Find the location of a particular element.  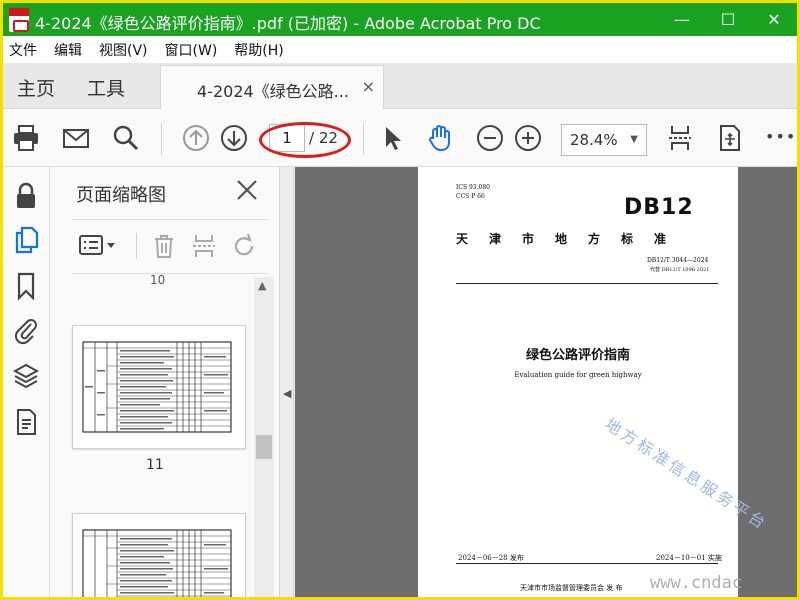

document-title: 绿色公路评价指南 is located at coordinates (577, 355).